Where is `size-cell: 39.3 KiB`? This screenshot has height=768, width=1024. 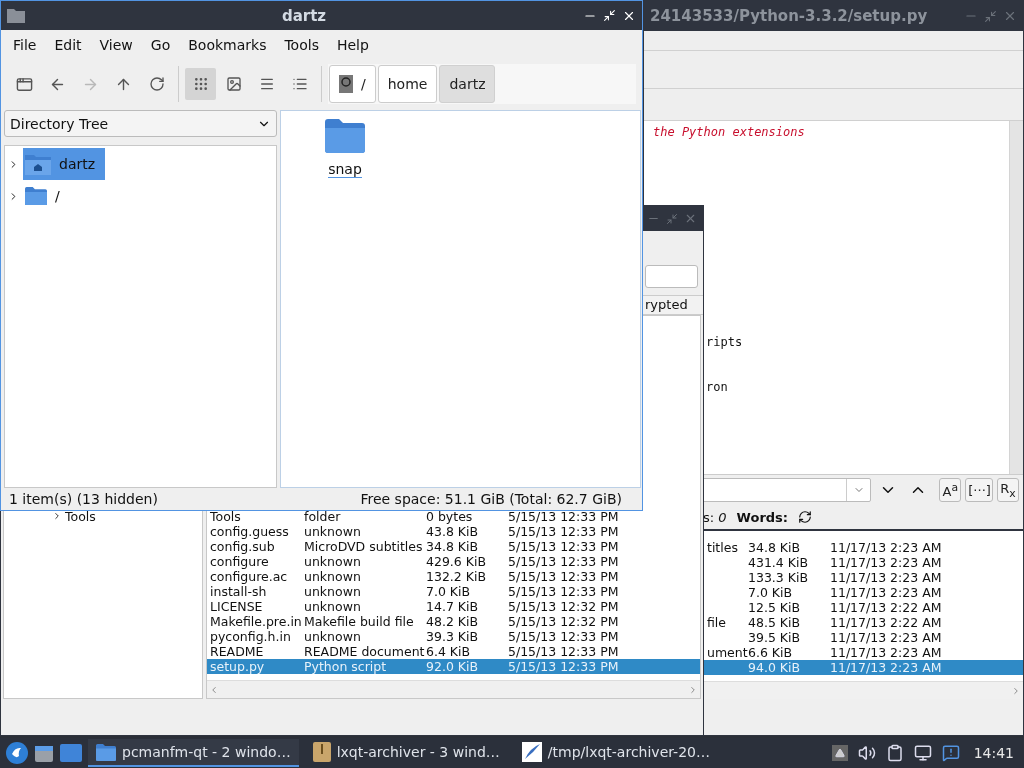
size-cell: 39.3 KiB is located at coordinates (452, 636).